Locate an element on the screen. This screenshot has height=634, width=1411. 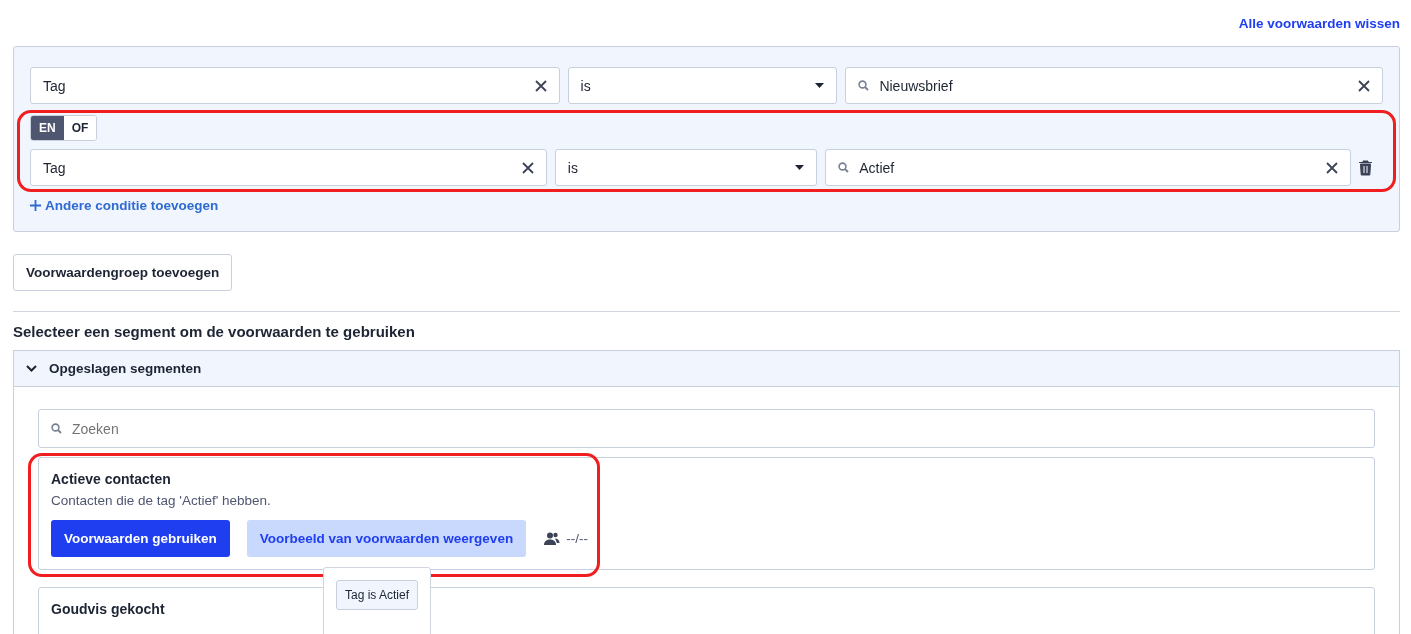
plus-icon is located at coordinates (35, 205).